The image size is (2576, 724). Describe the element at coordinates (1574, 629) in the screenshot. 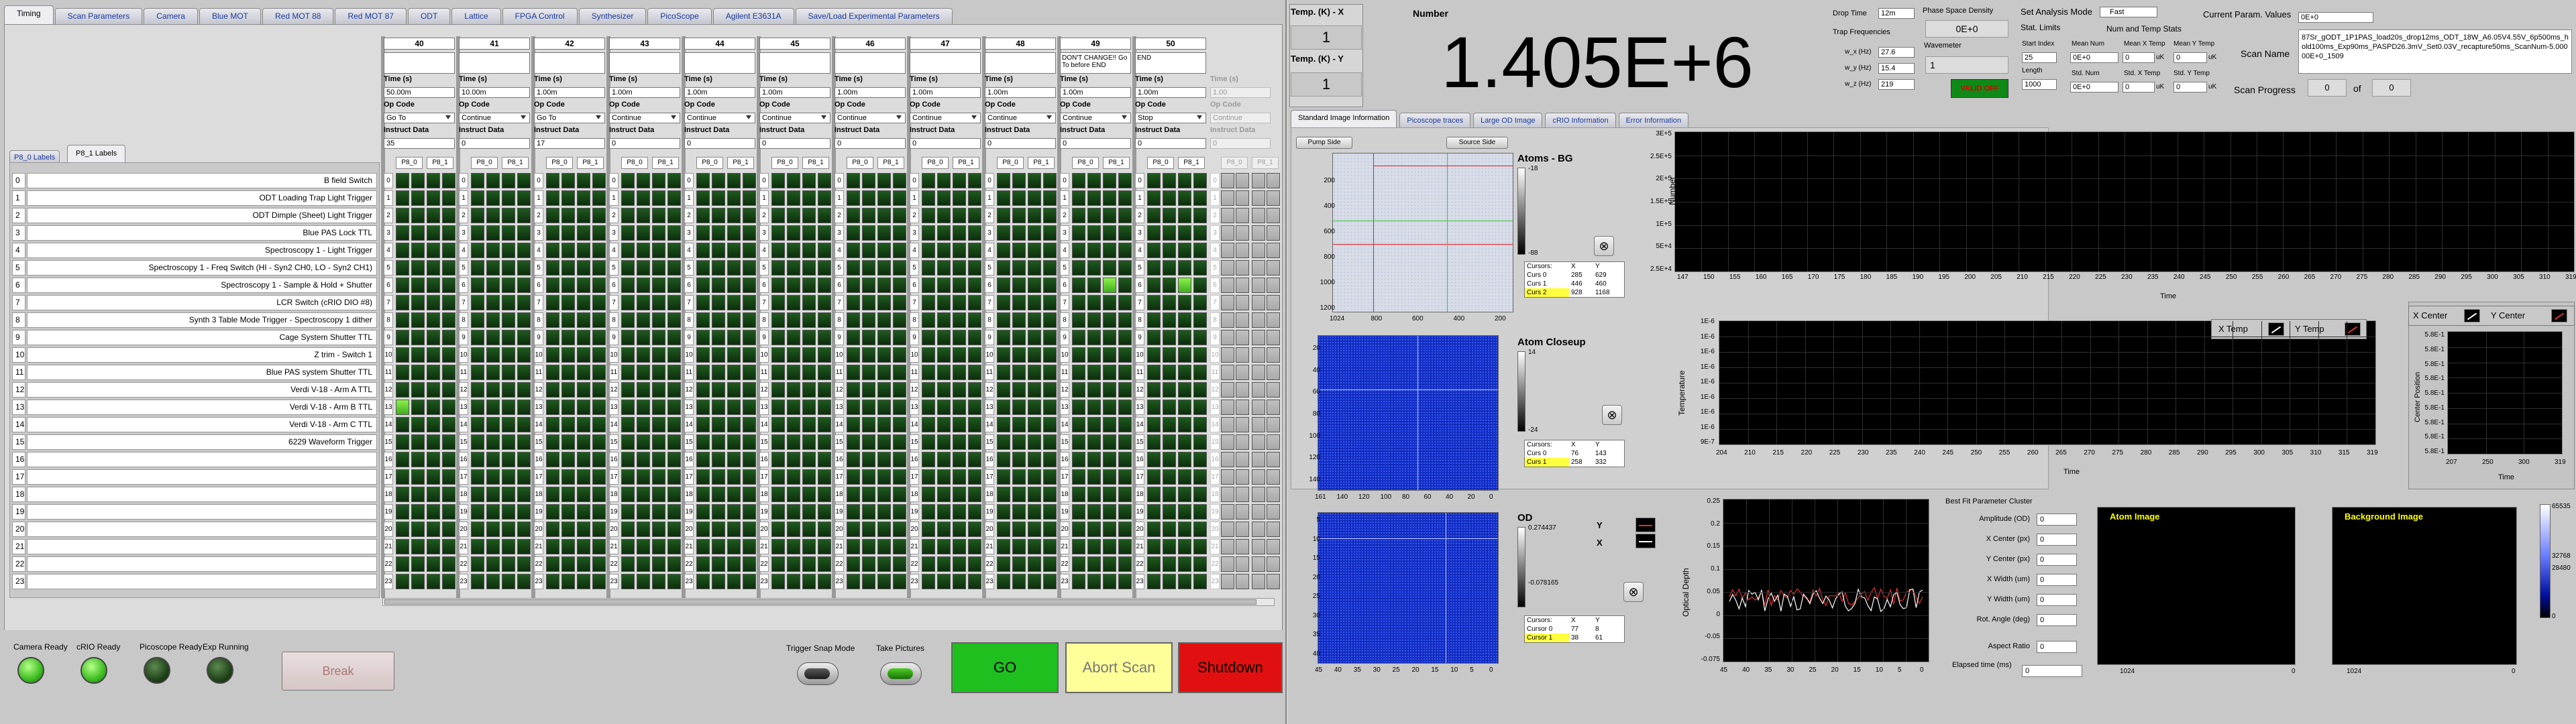

I see `od-cursor-table: Cursors: X Y Cursor 0 77 8 Cursor 1 38 61` at that location.